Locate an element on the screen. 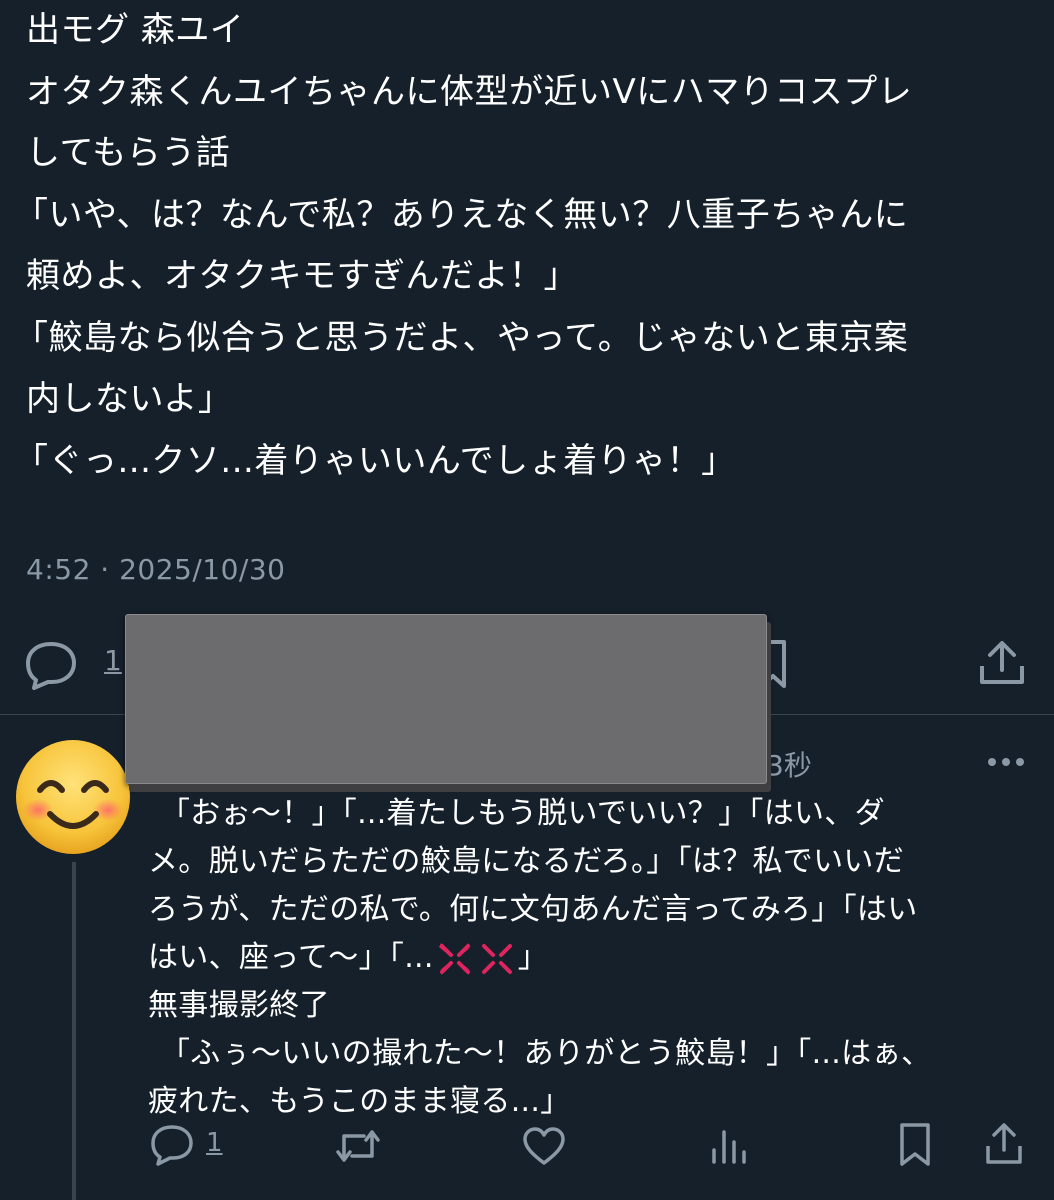  reply-action-bar: 1 is located at coordinates (527, 1148).